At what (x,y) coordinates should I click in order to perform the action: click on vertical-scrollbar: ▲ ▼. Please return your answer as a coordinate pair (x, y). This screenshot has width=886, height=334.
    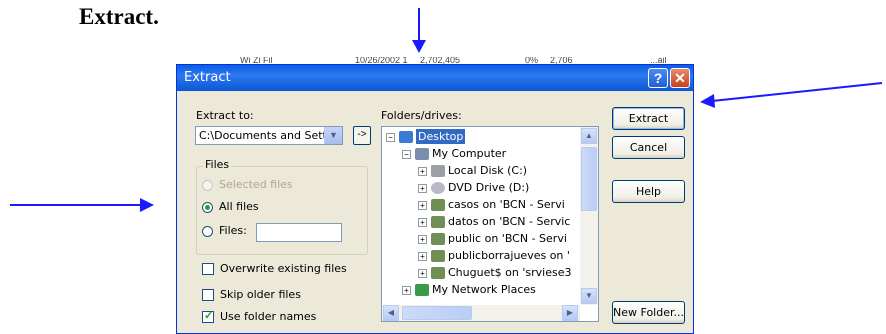
    Looking at the image, I should click on (589, 216).